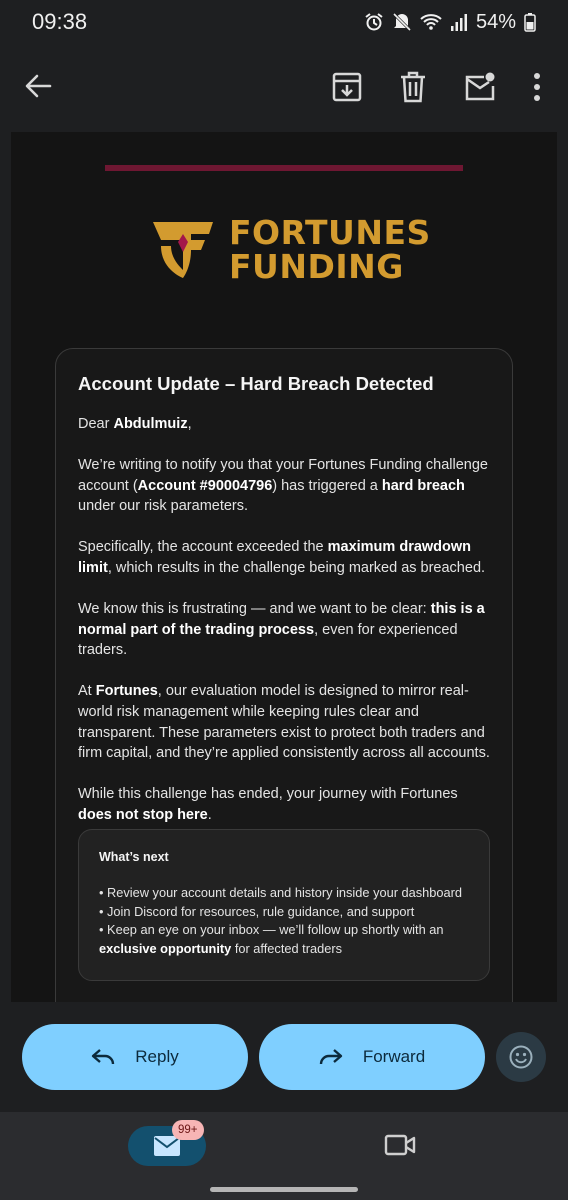 Image resolution: width=568 pixels, height=1200 pixels. I want to click on signal-icon, so click(458, 22).